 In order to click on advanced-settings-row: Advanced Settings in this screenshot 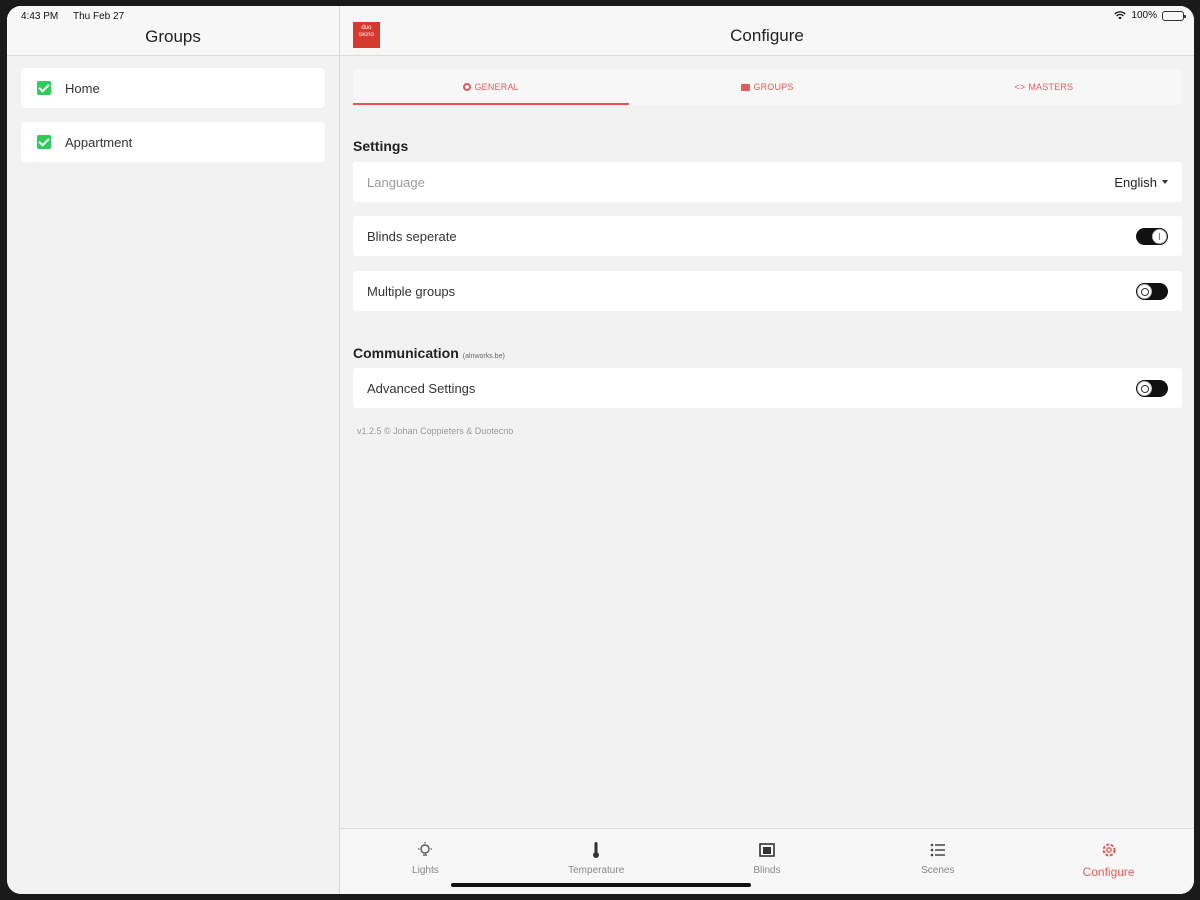, I will do `click(767, 388)`.